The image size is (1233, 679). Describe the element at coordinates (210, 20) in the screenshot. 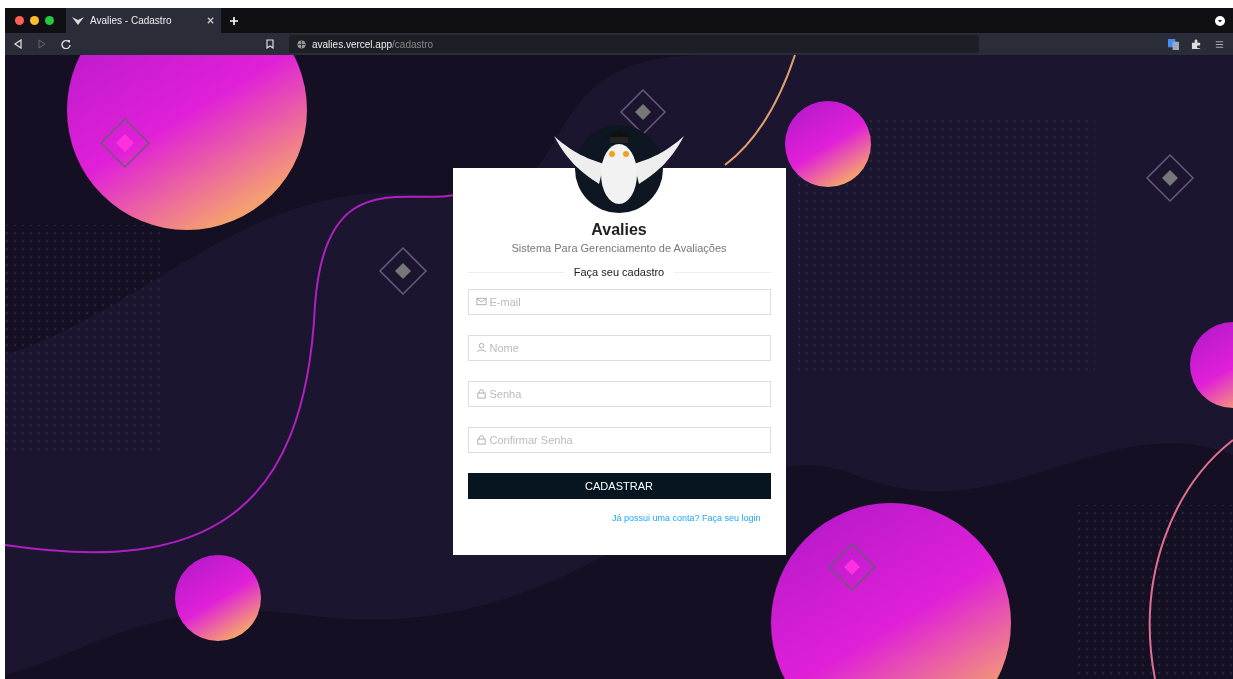

I see `close-icon` at that location.